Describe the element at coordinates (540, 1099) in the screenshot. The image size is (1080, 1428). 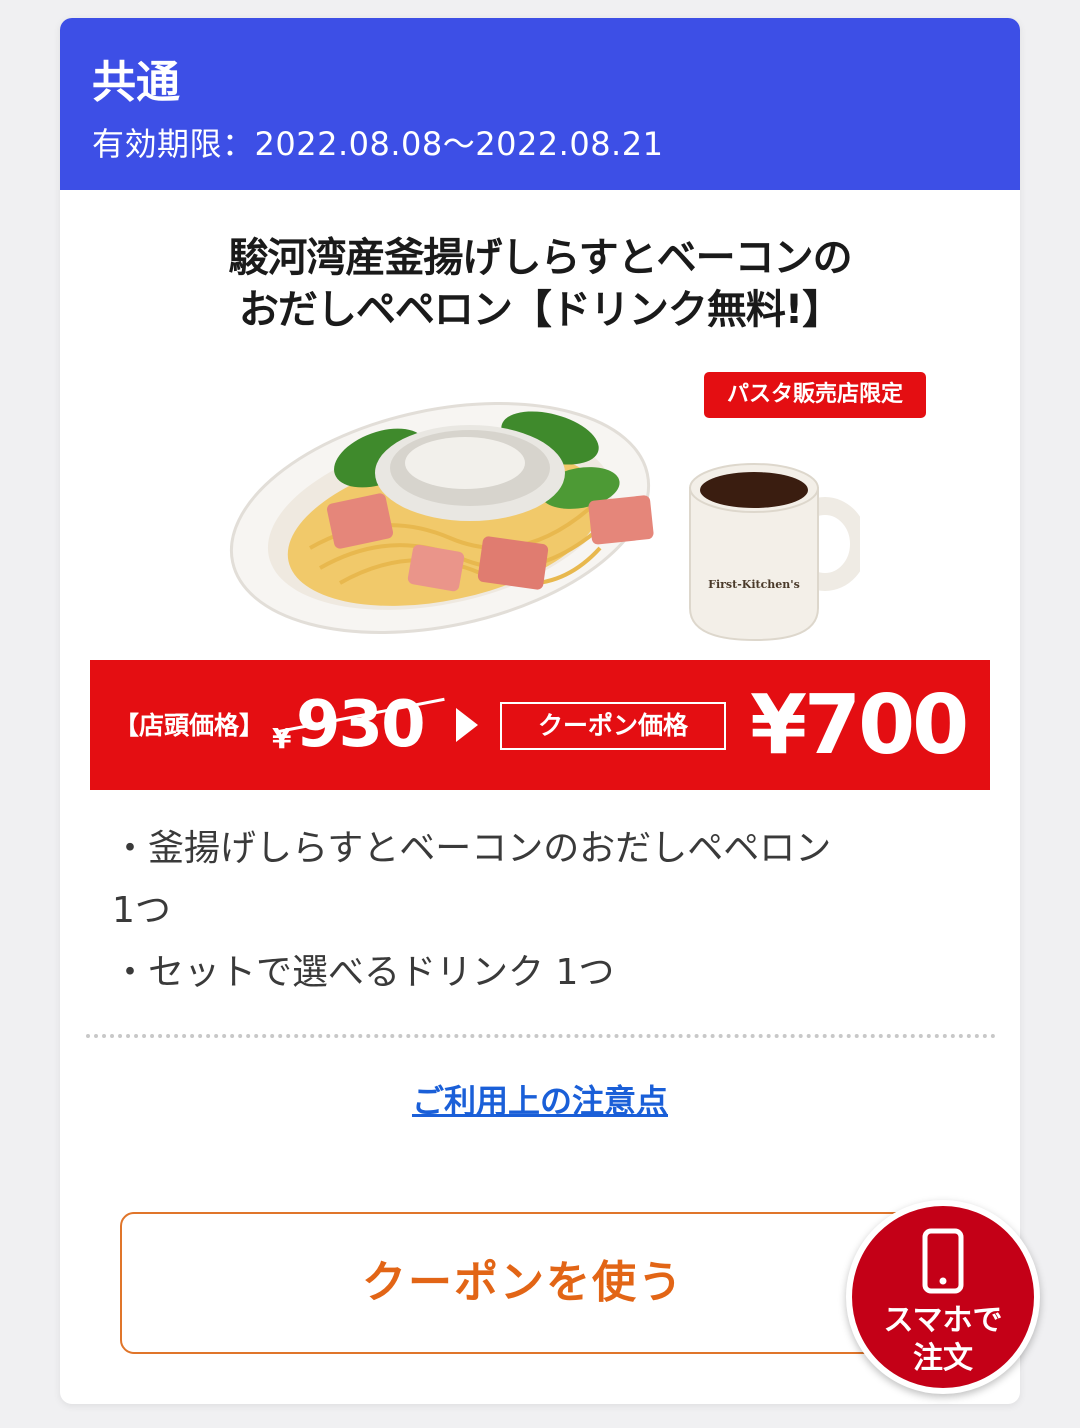
I see `usage-notes-link: ご利用上の注意点` at that location.